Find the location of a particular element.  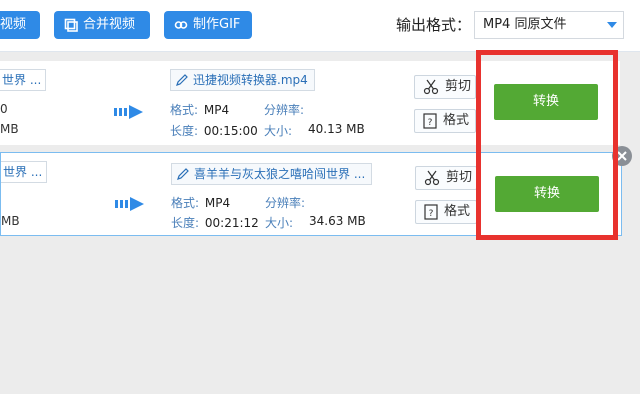

output-format-select: MP4 同原文件 is located at coordinates (549, 25).